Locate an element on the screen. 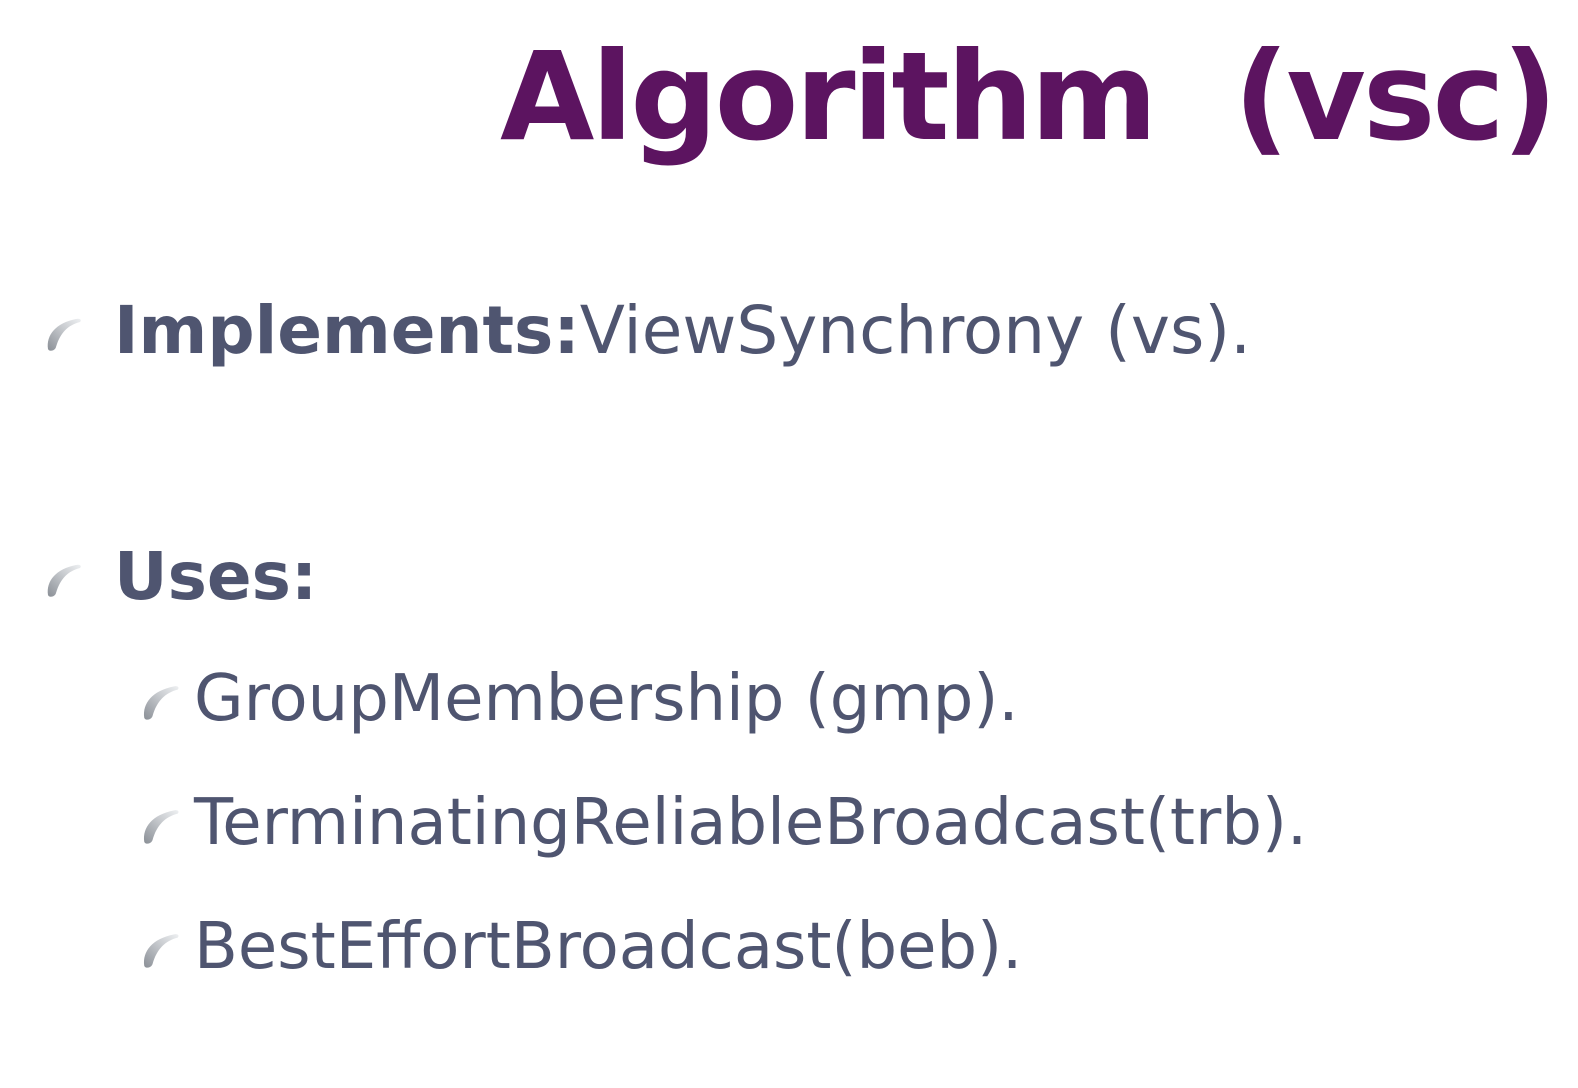  uses-item-text: TerminatingReliableBroadcast(trb). is located at coordinates (751, 823).